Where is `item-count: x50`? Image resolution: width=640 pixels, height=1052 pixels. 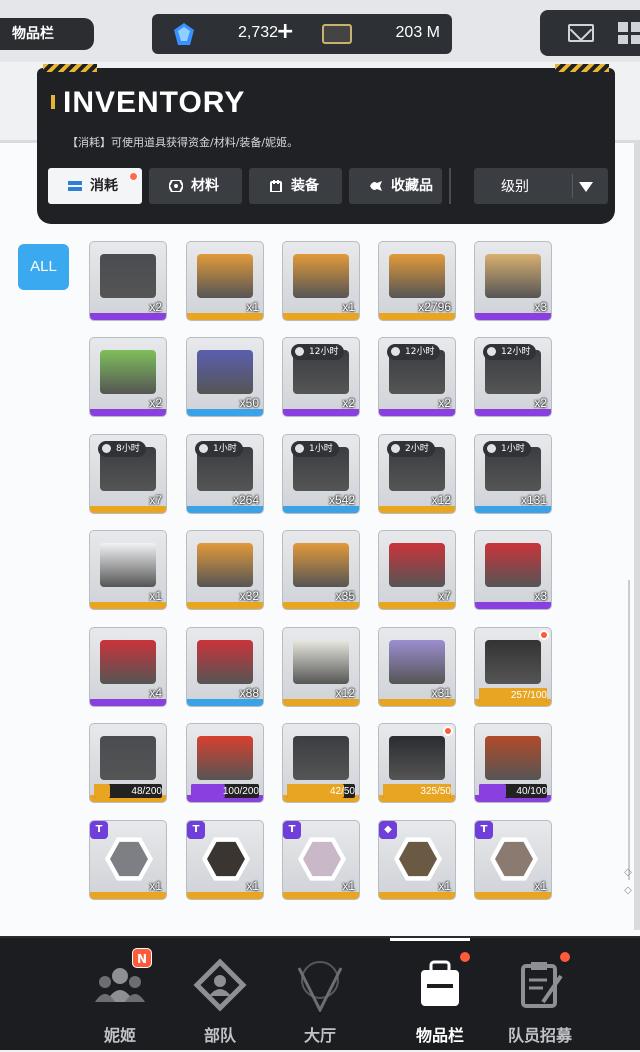
item-count: x50 is located at coordinates (249, 403).